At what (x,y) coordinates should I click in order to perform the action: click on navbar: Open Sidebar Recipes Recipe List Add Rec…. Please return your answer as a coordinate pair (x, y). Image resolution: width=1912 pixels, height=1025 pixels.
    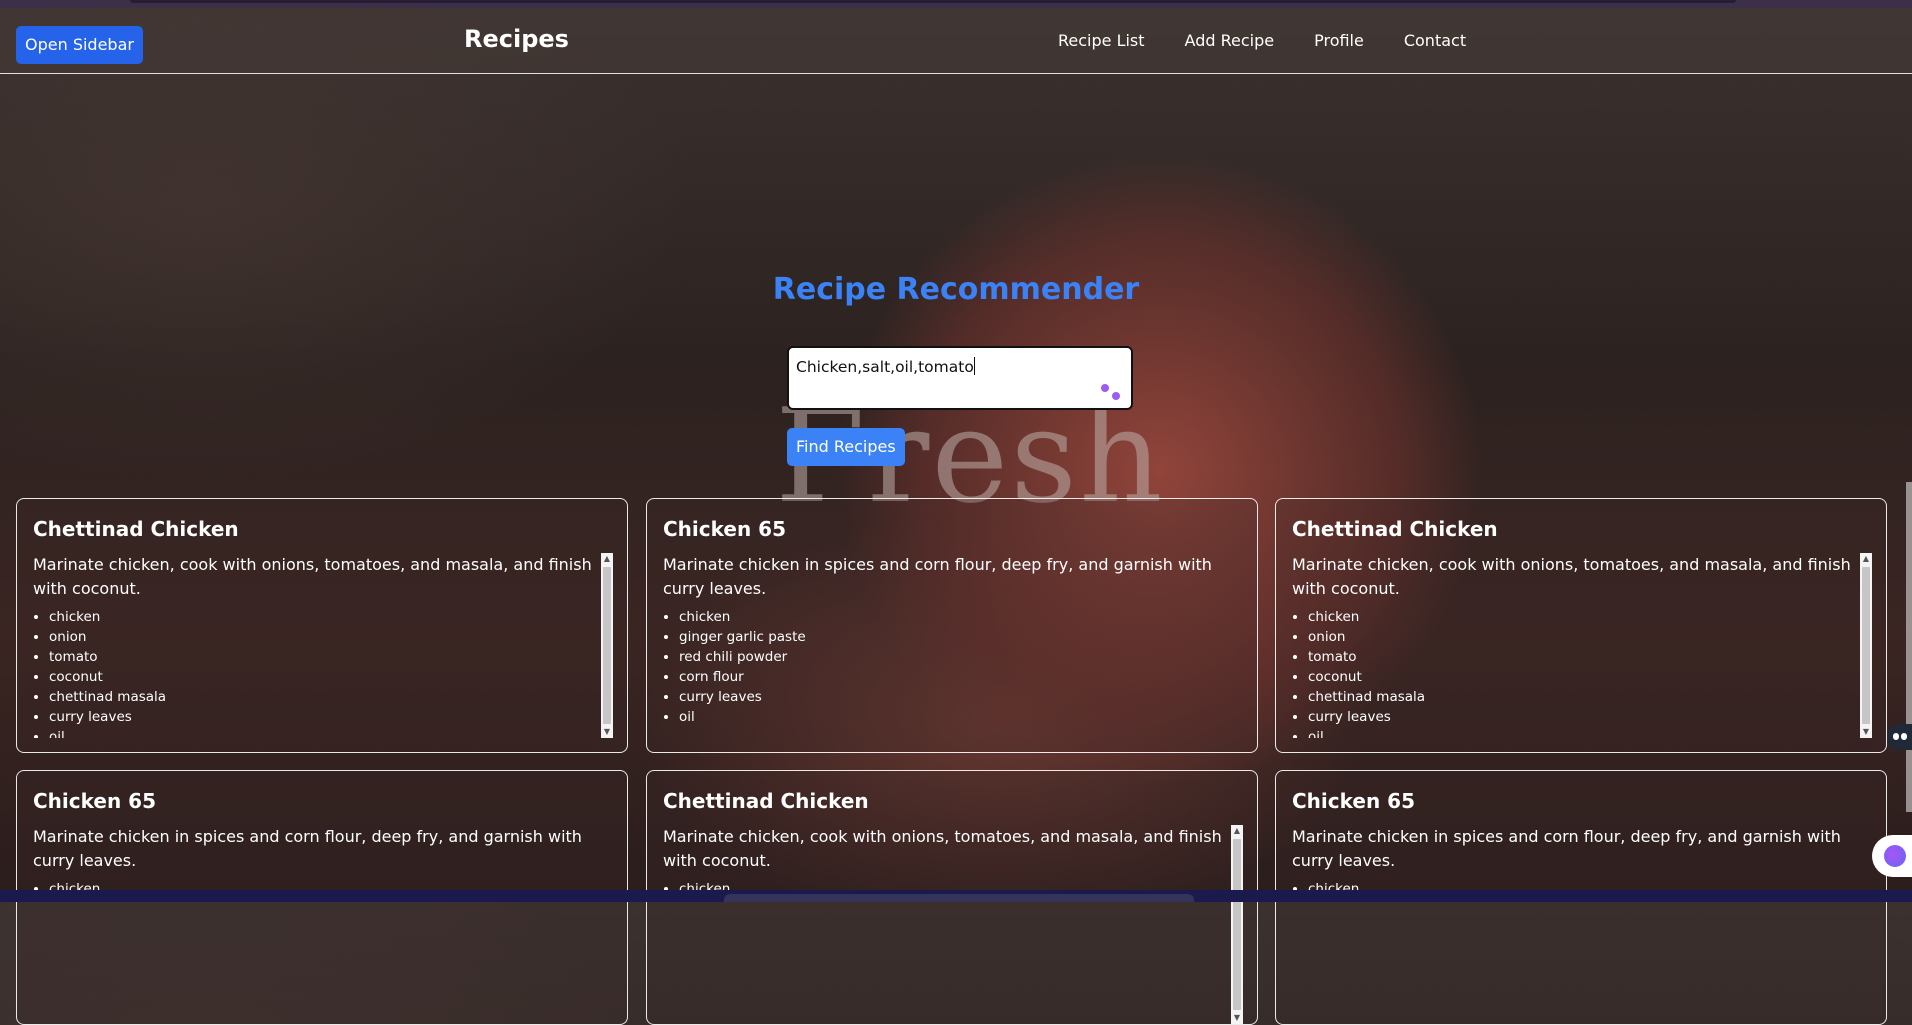
    Looking at the image, I should click on (956, 41).